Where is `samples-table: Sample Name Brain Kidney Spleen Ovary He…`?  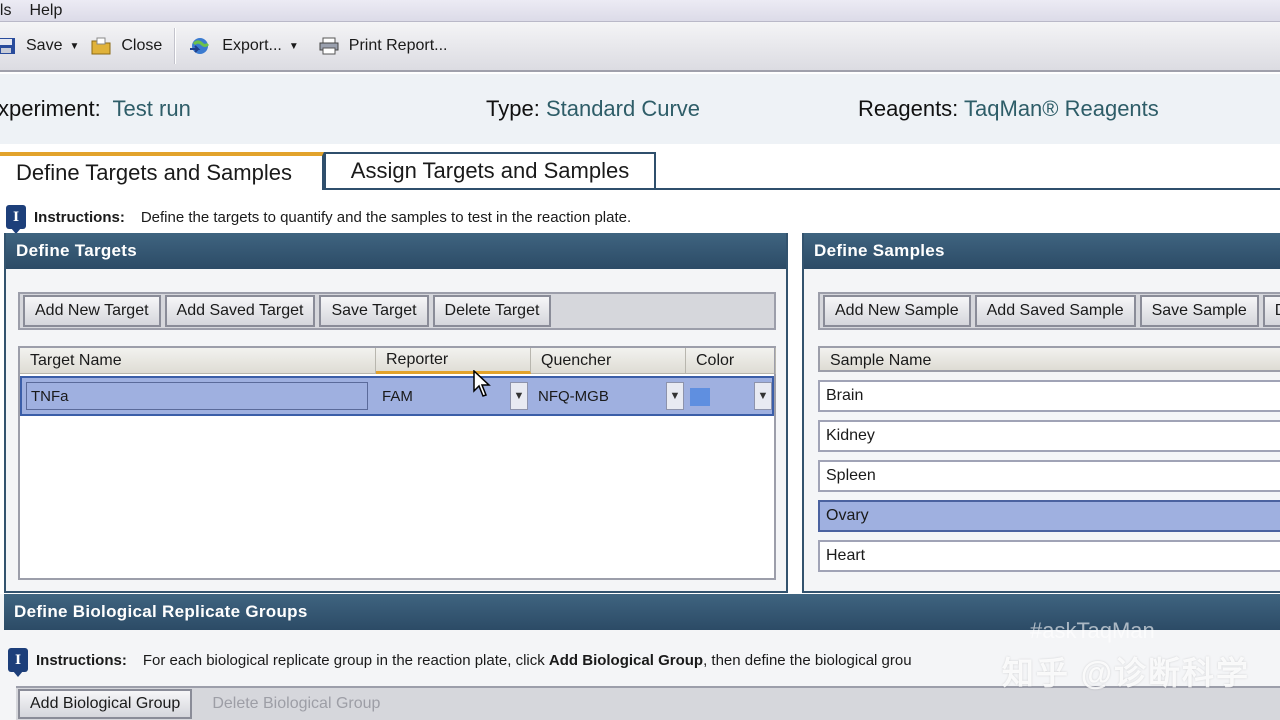
samples-table: Sample Name Brain Kidney Spleen Ovary He… is located at coordinates (1049, 463).